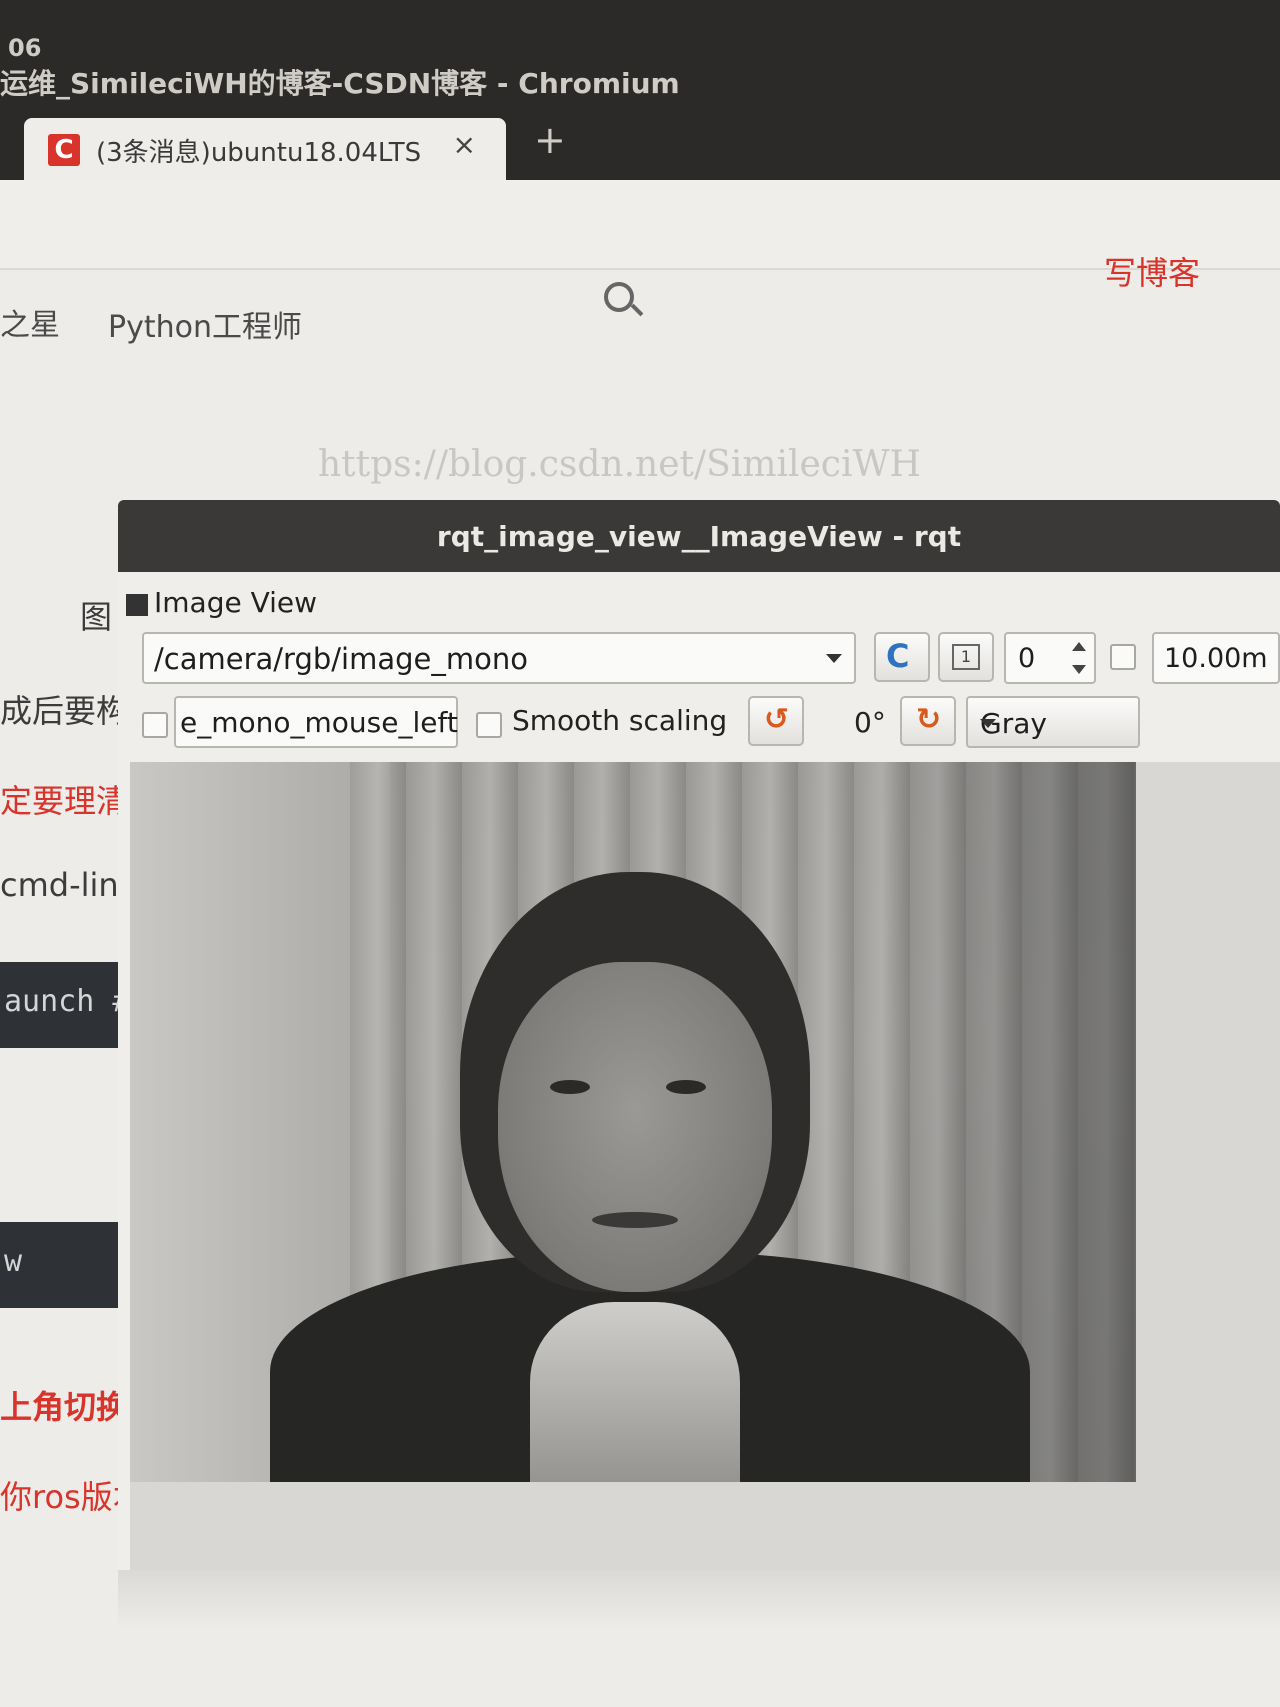  What do you see at coordinates (1123, 657) in the screenshot?
I see `dynamic-range-checkbox` at bounding box center [1123, 657].